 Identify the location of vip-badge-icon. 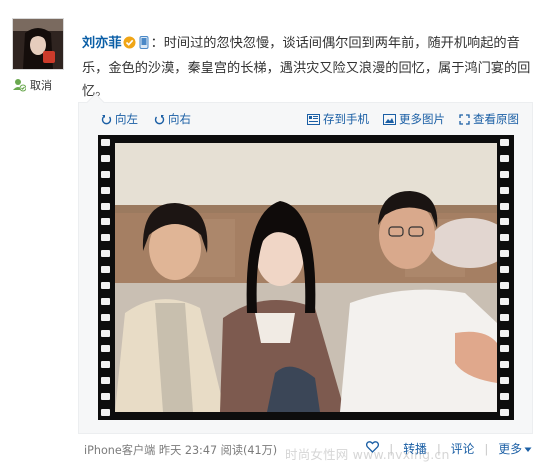
(129, 45).